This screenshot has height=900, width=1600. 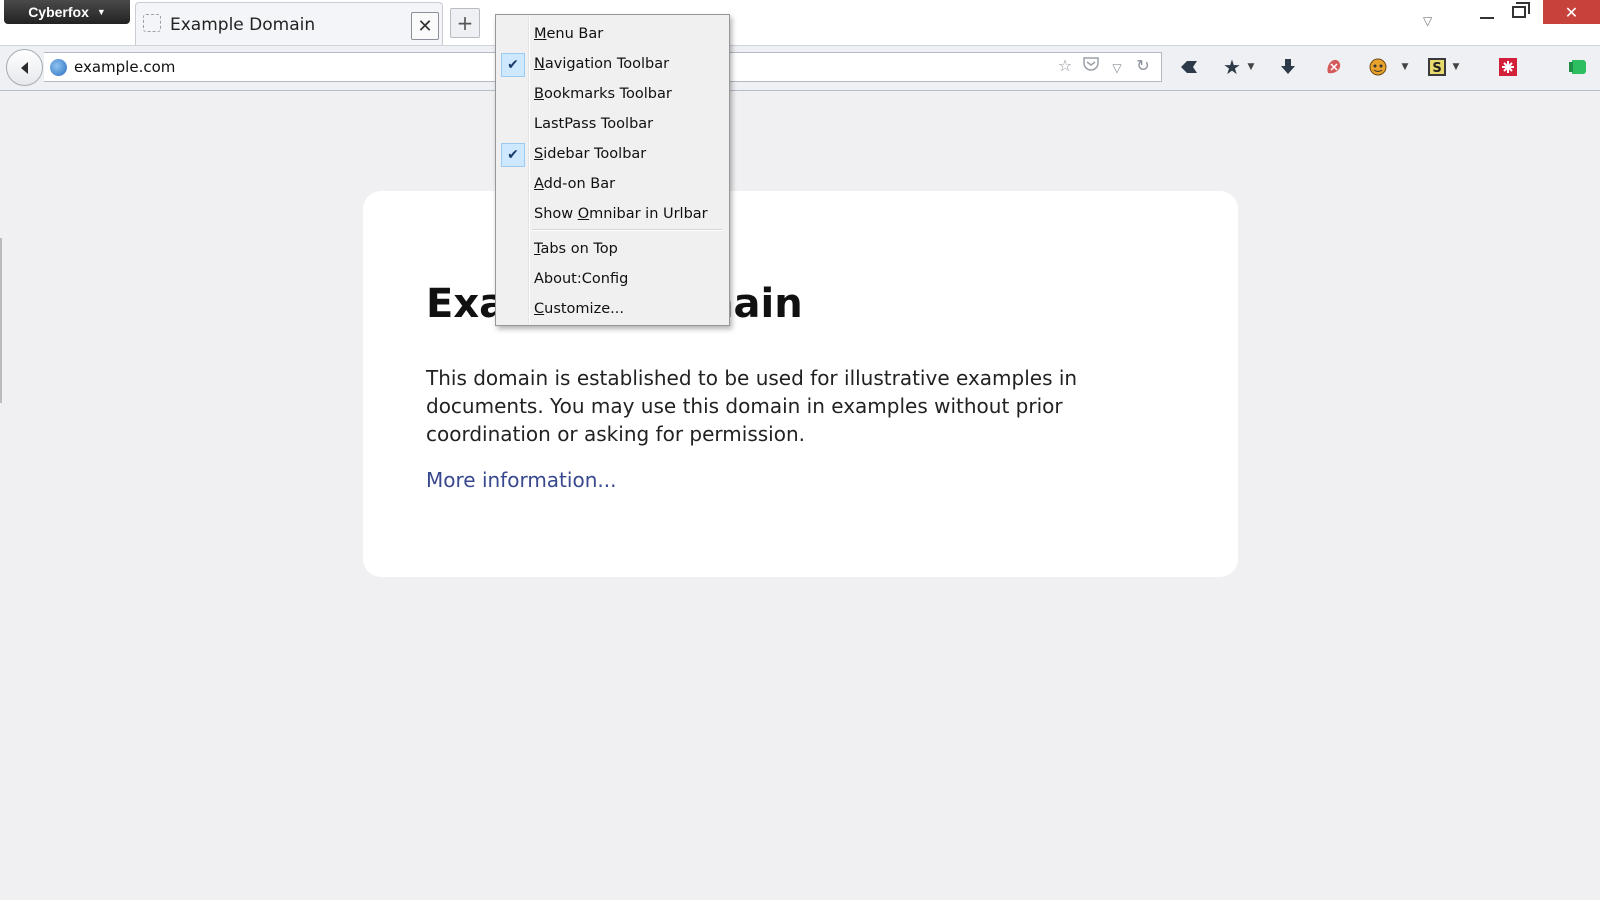 I want to click on lastpass-icon, so click(x=1334, y=67).